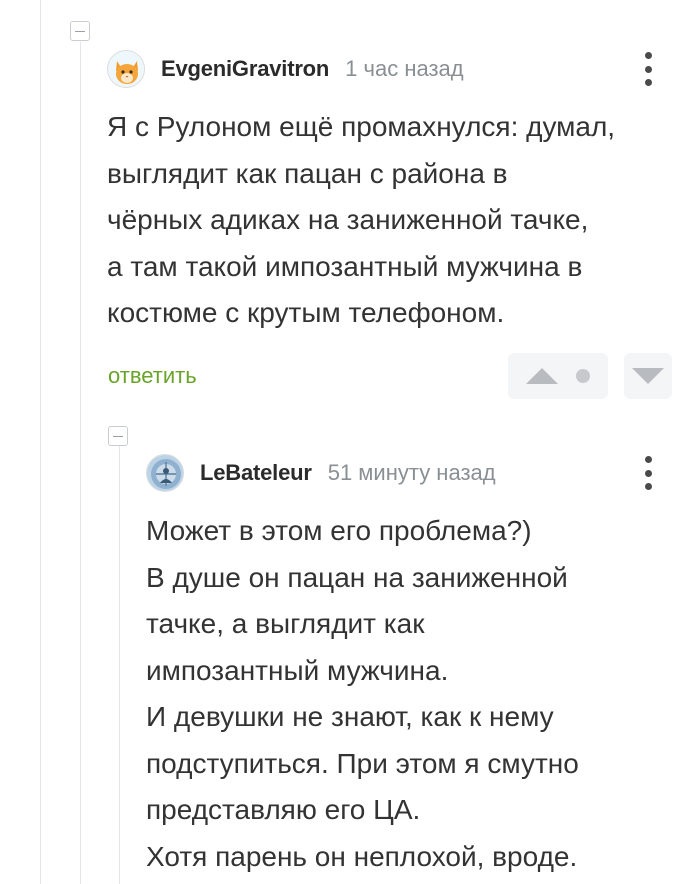 The width and height of the screenshot is (700, 884). What do you see at coordinates (362, 856) in the screenshot?
I see `comment-line: Хотя парень он неплохой, вроде.` at bounding box center [362, 856].